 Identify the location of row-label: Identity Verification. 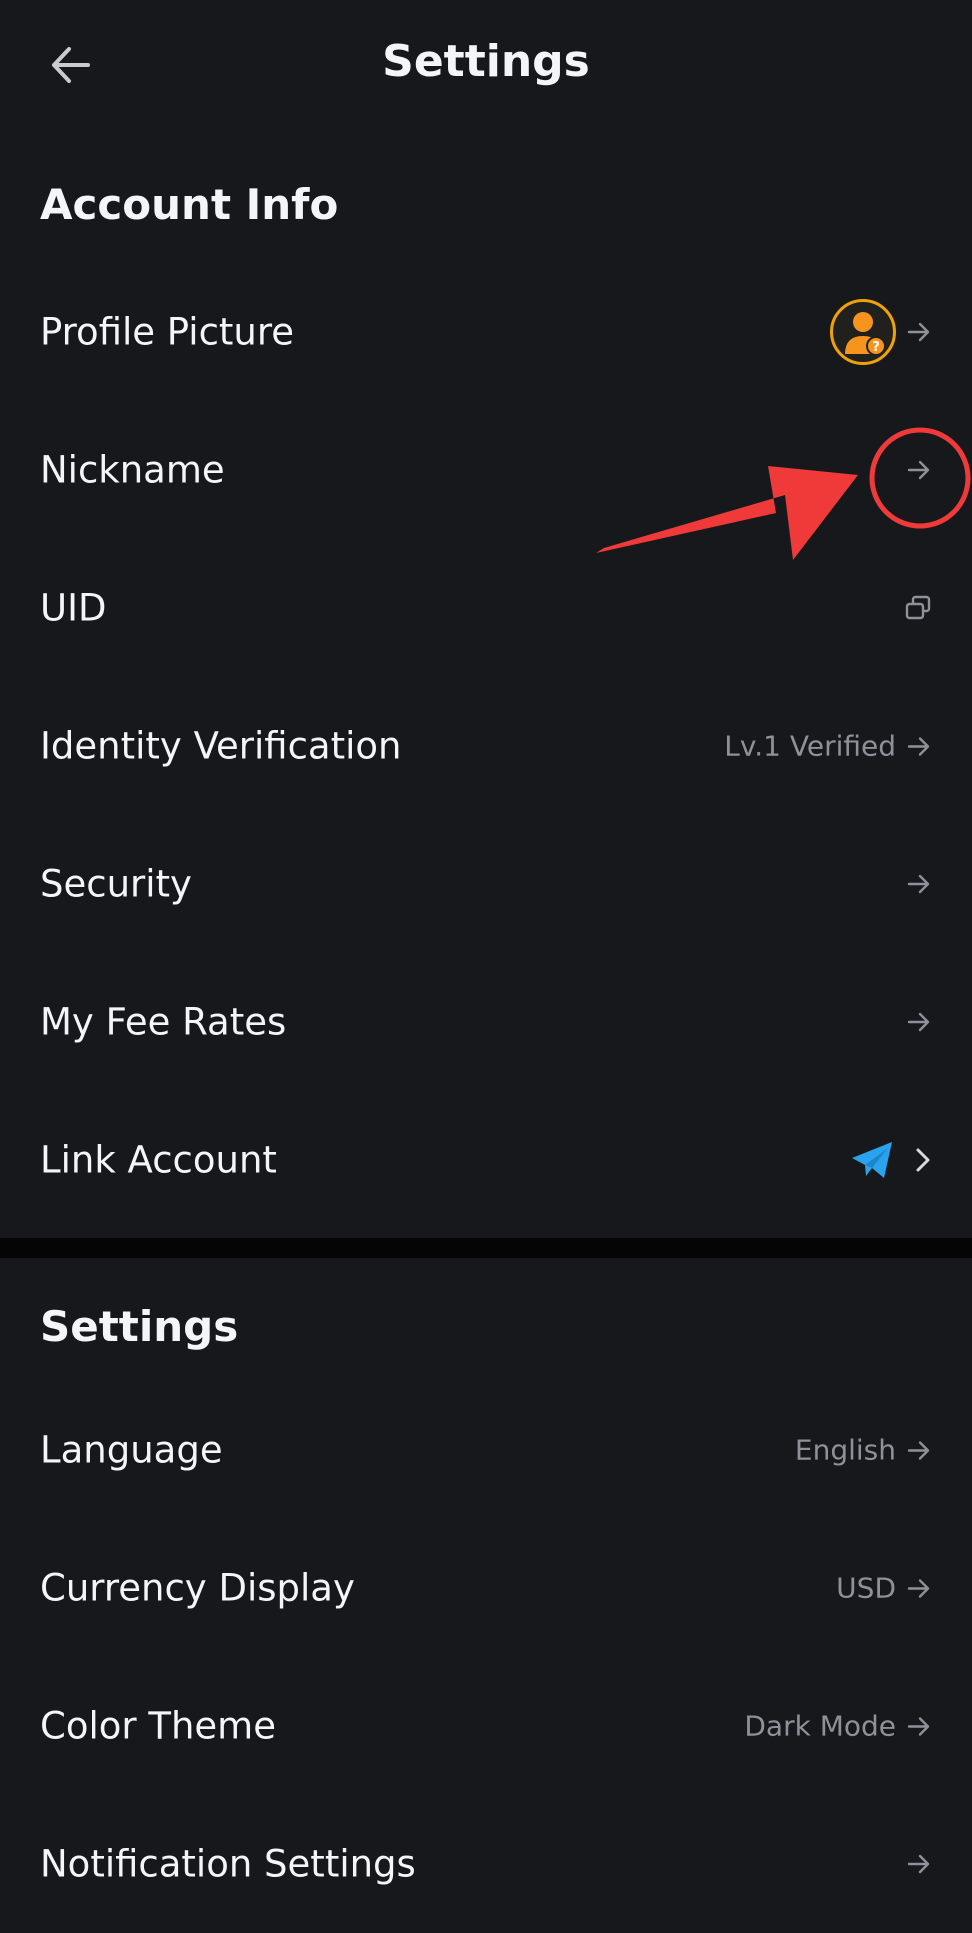
(221, 746).